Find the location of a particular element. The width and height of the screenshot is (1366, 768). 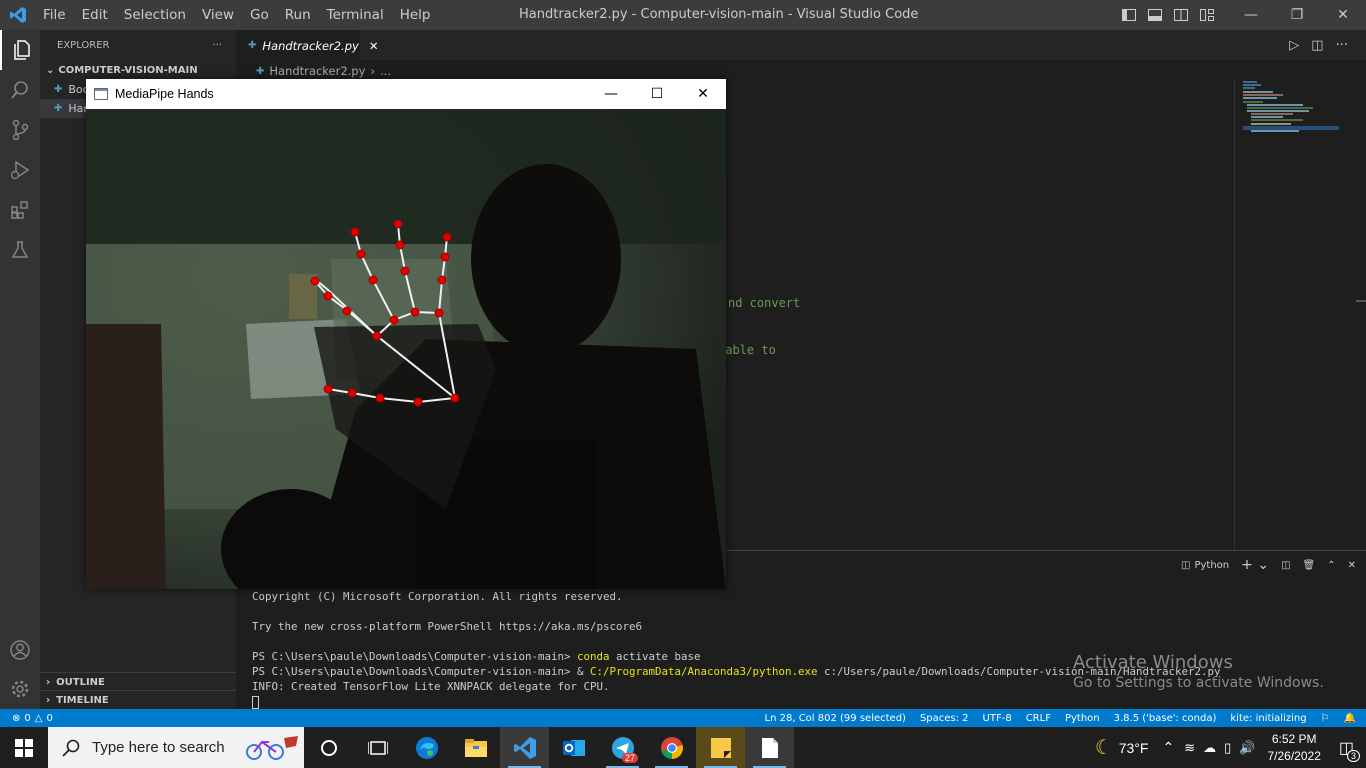

toggle-sidebar-icon is located at coordinates (1129, 15).